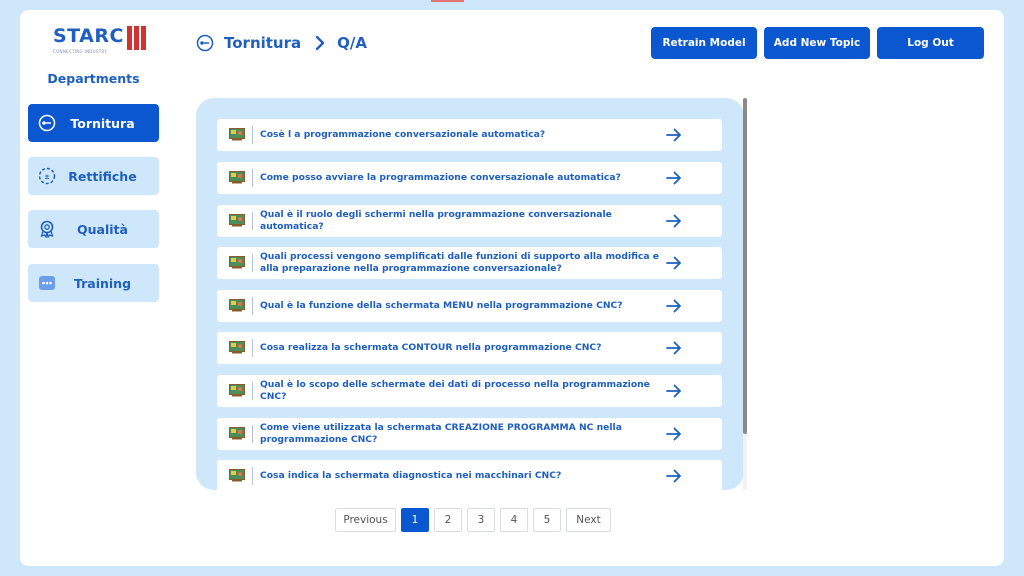 Image resolution: width=1024 pixels, height=576 pixels. Describe the element at coordinates (93, 229) in the screenshot. I see `sidebar-item-qualita: Qualità` at that location.